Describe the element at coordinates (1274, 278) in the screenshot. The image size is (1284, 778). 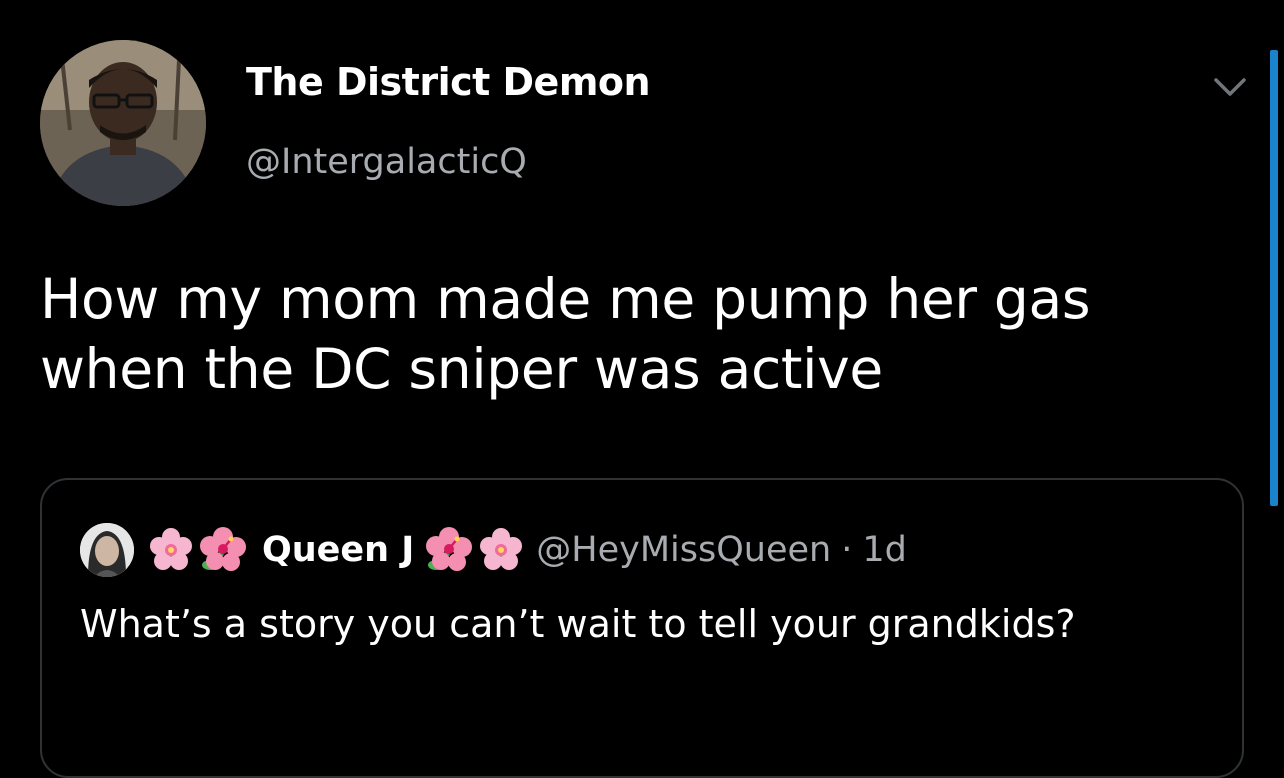
I see `scrollbar` at that location.